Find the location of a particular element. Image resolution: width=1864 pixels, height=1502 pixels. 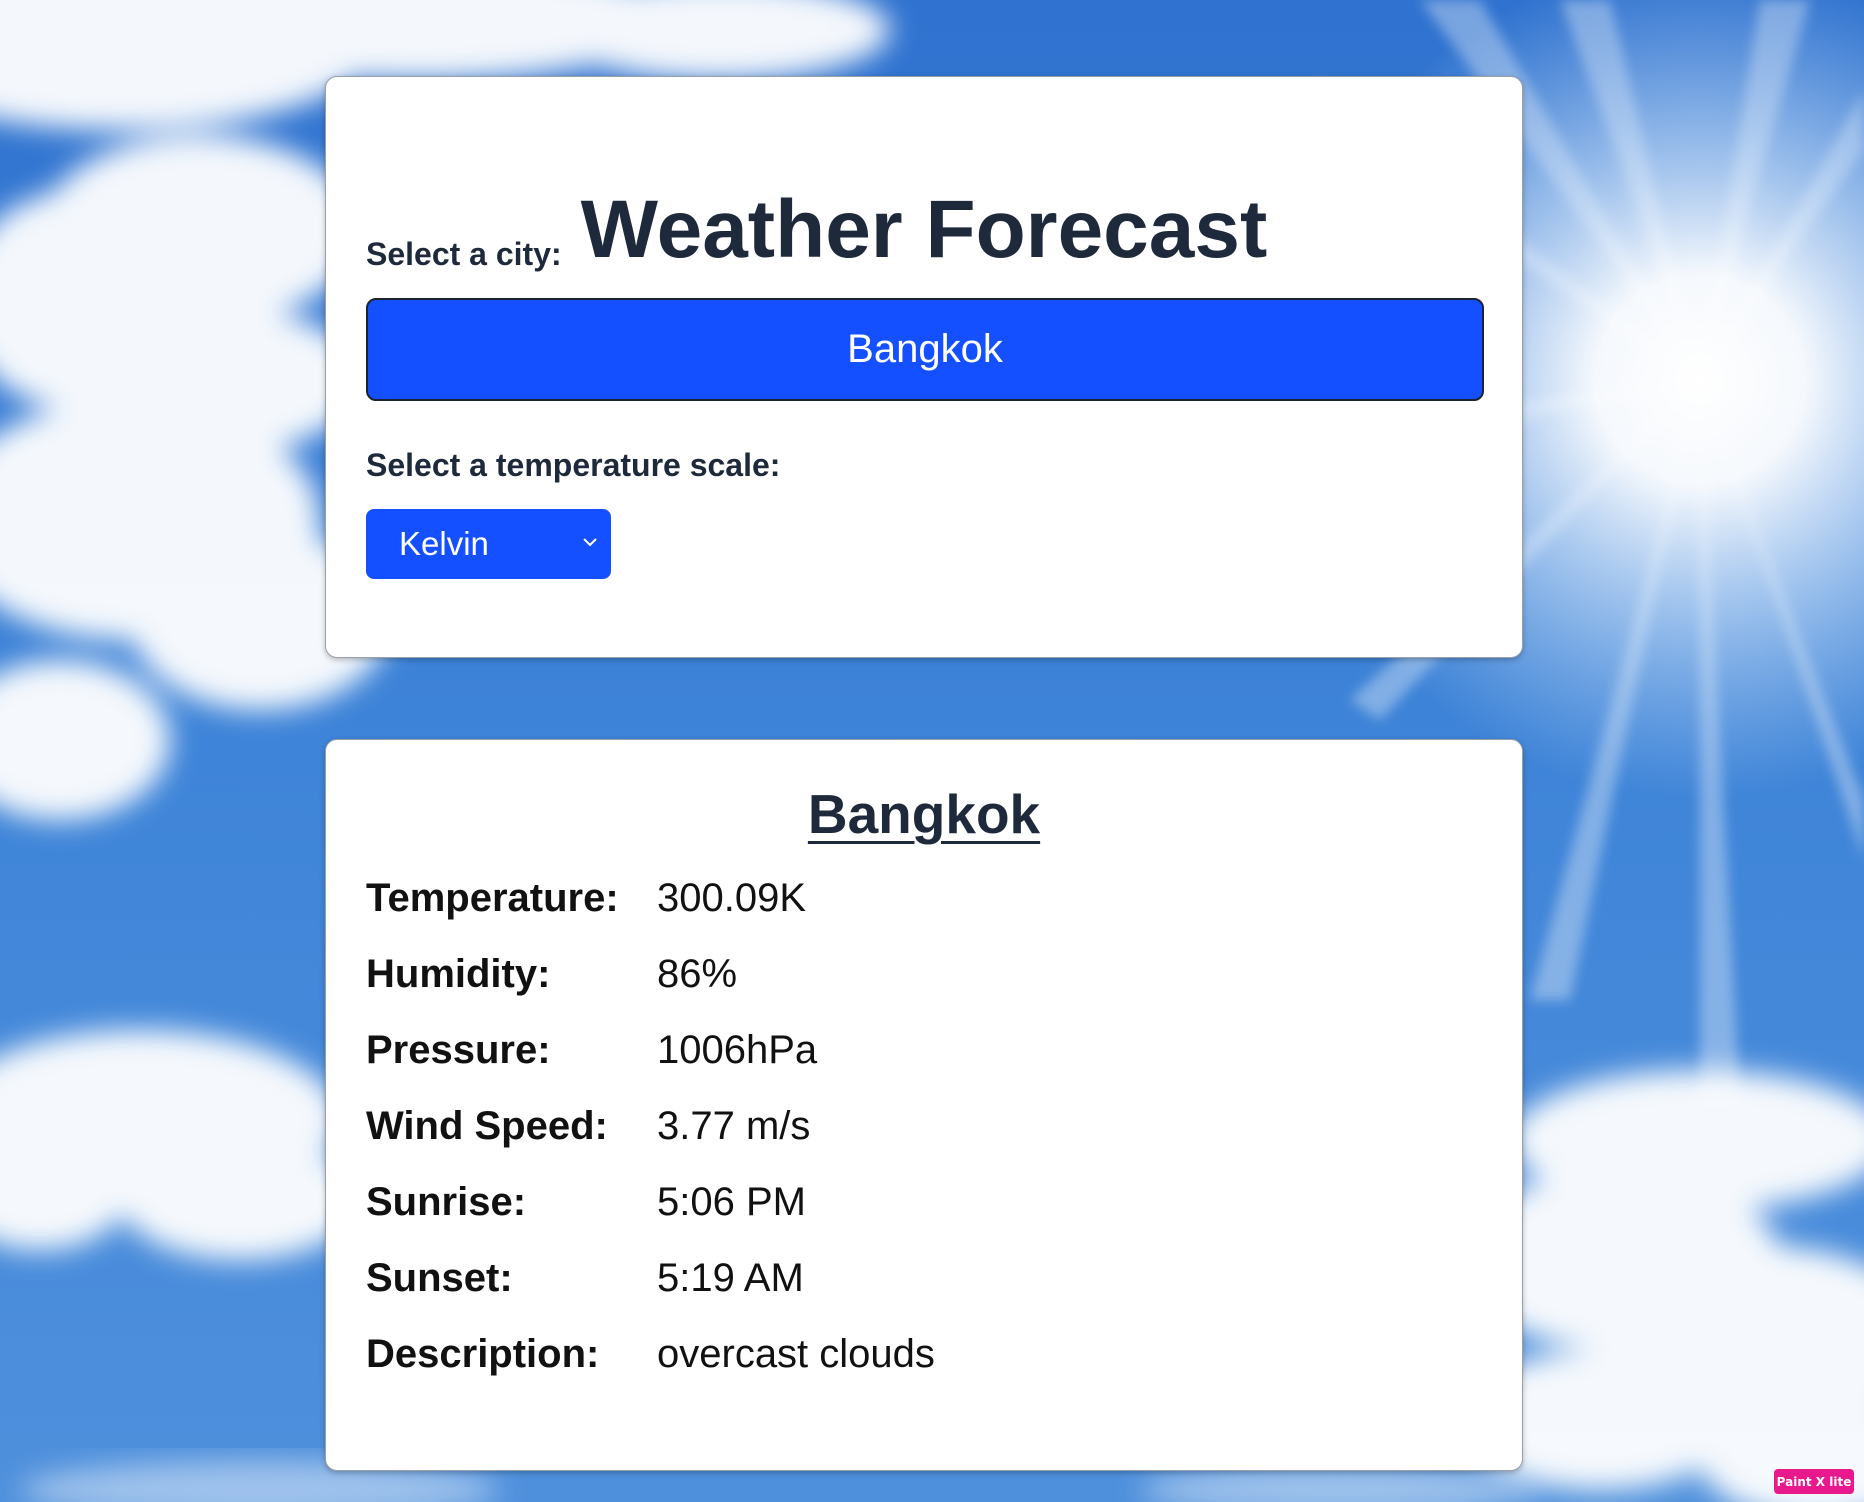

city-label: Select a city: is located at coordinates (464, 254).